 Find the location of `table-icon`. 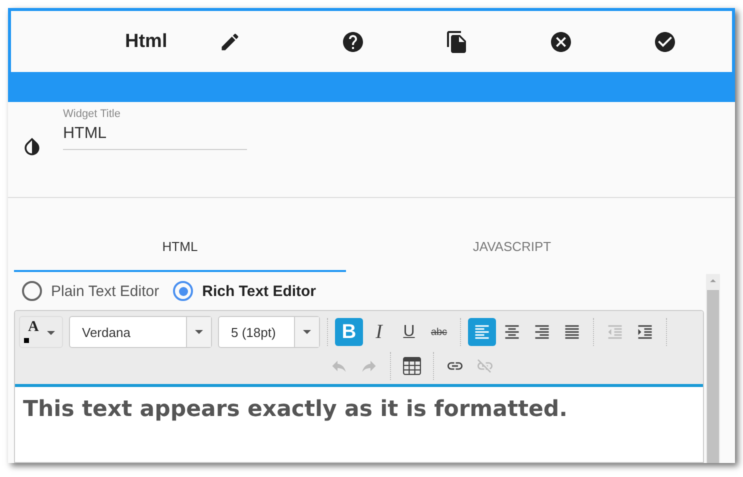

table-icon is located at coordinates (412, 366).